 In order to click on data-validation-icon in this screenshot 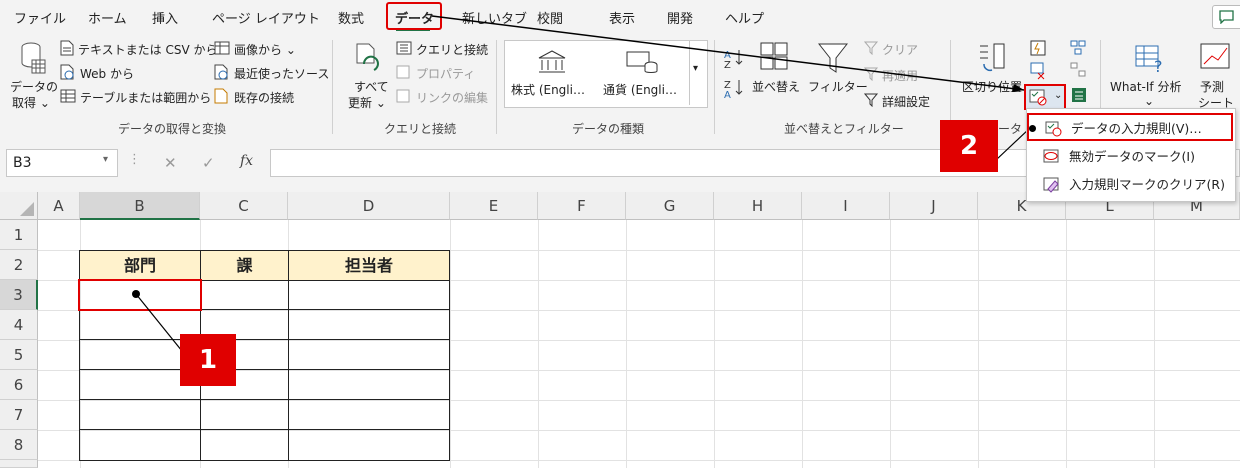, I will do `click(1053, 129)`.